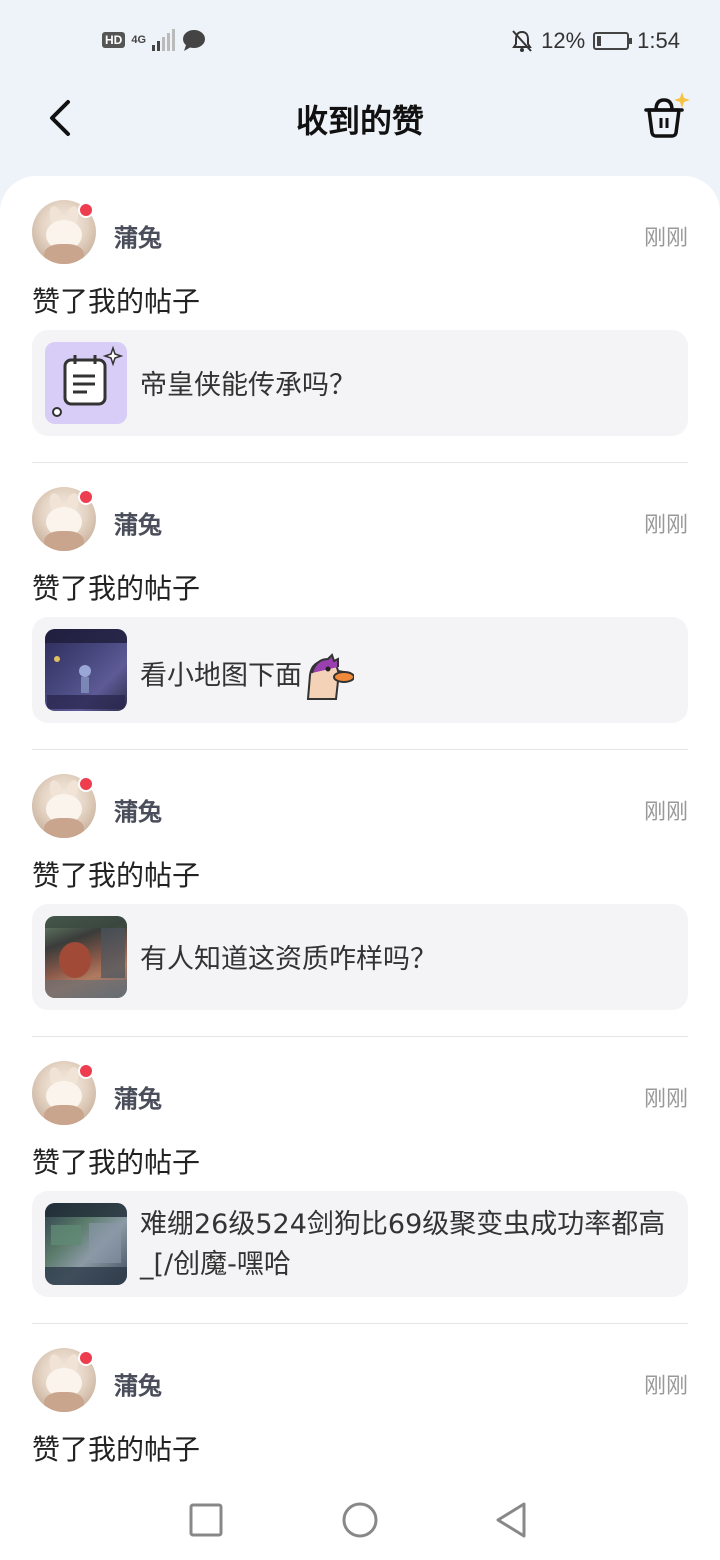  What do you see at coordinates (164, 40) in the screenshot?
I see `signal-icon` at bounding box center [164, 40].